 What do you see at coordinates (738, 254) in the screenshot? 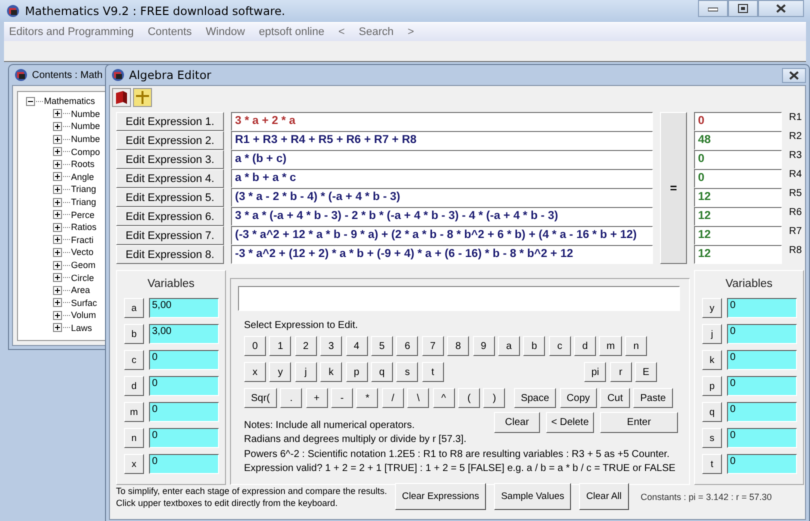
I see `result-field: 12` at bounding box center [738, 254].